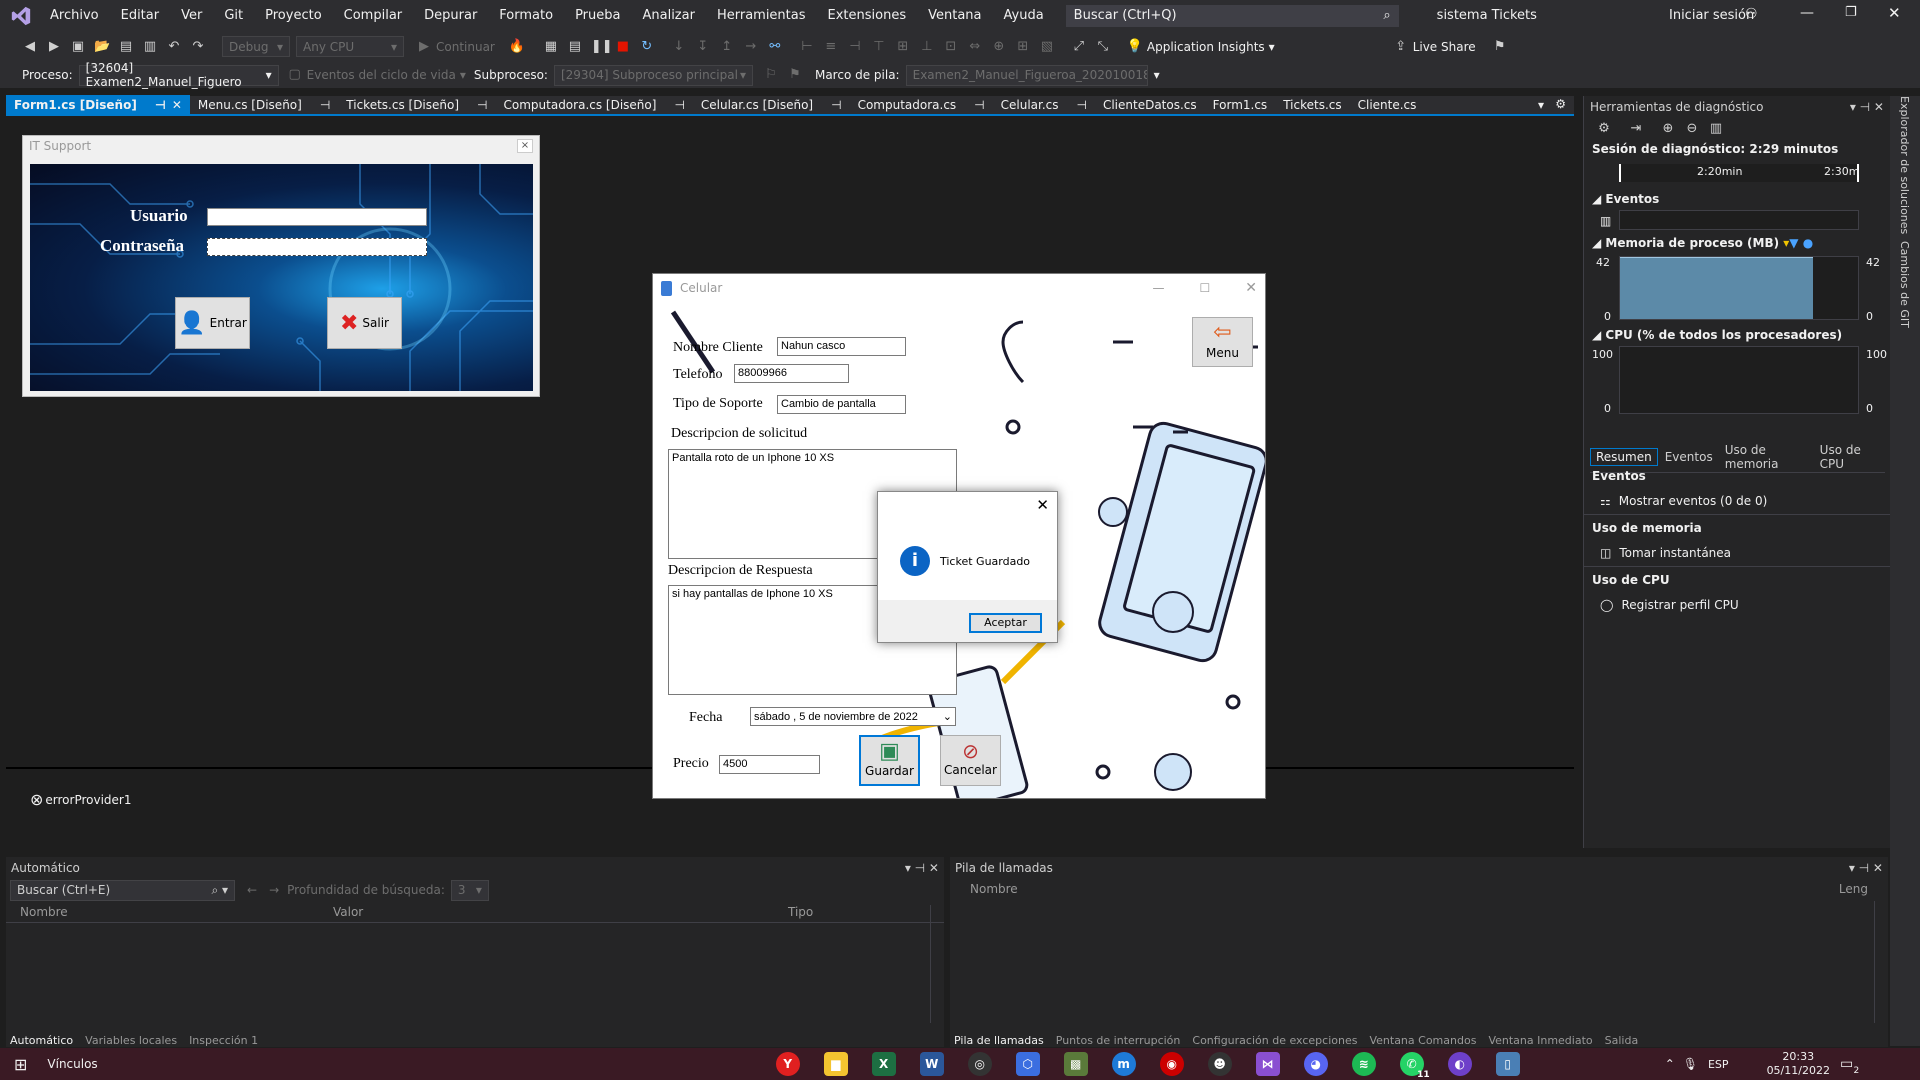 This screenshot has height=1080, width=1920. What do you see at coordinates (1849, 457) in the screenshot?
I see `diag-tab: Uso de CPU` at bounding box center [1849, 457].